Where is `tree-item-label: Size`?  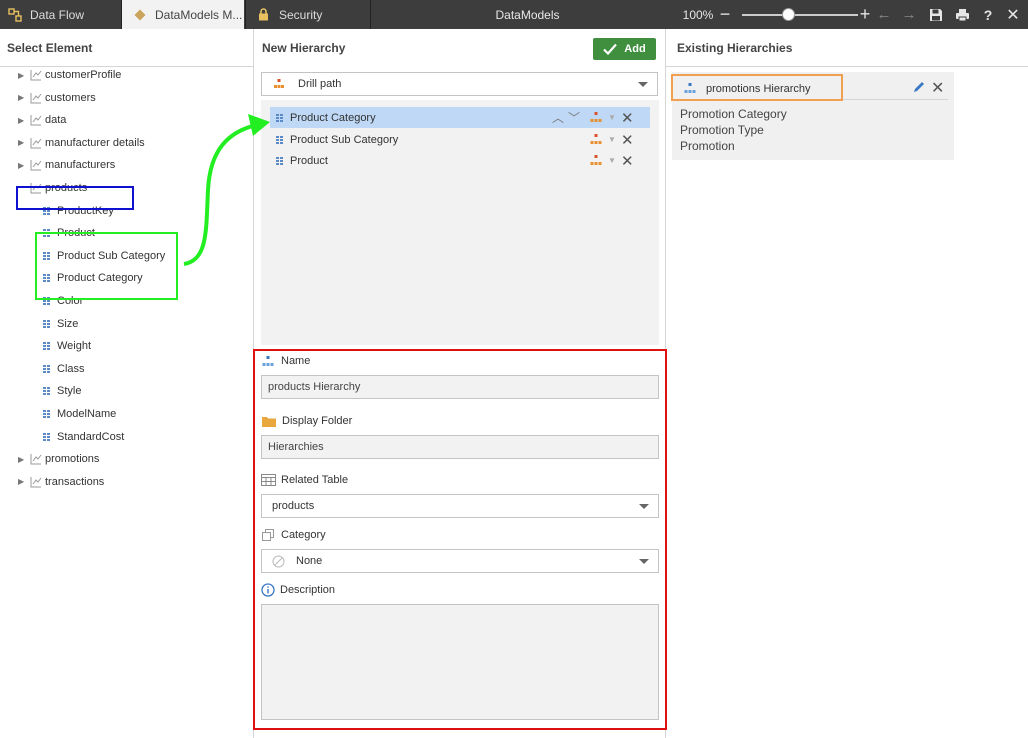
tree-item-label: Size is located at coordinates (68, 323).